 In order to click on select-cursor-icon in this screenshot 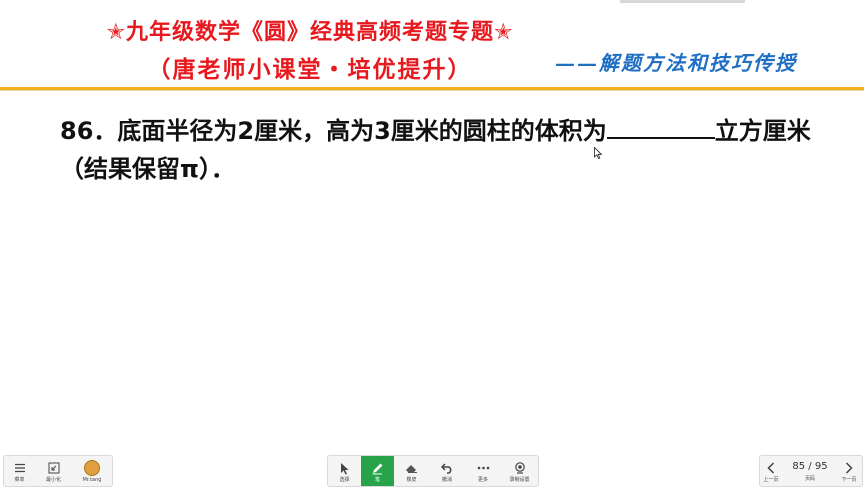, I will do `click(344, 468)`.